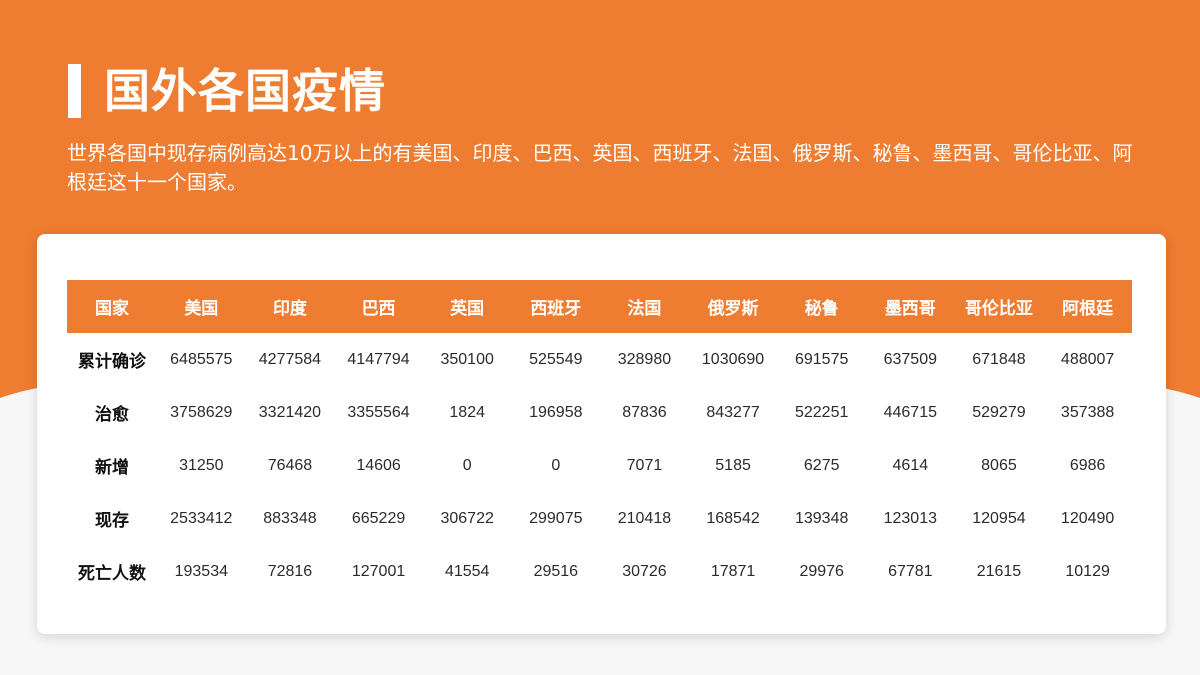 The height and width of the screenshot is (675, 1200). What do you see at coordinates (733, 465) in the screenshot?
I see `table-cell: 5185` at bounding box center [733, 465].